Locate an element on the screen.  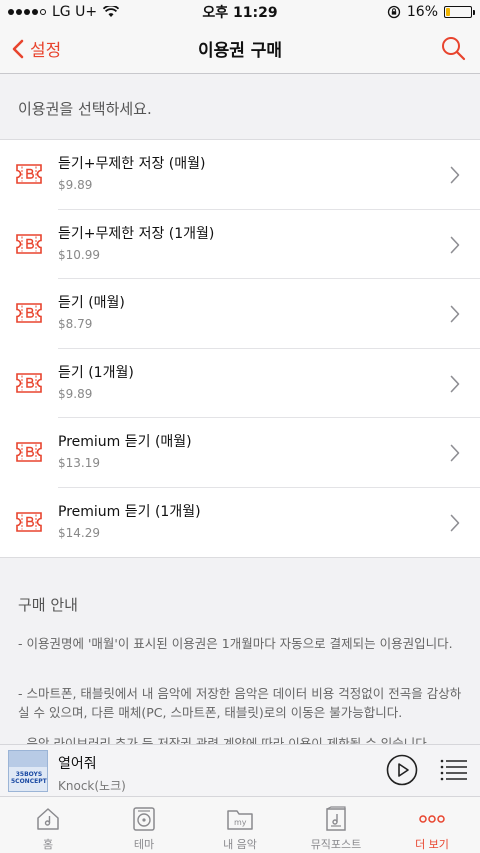
tab-label: 뮤직포스트 is located at coordinates (336, 844).